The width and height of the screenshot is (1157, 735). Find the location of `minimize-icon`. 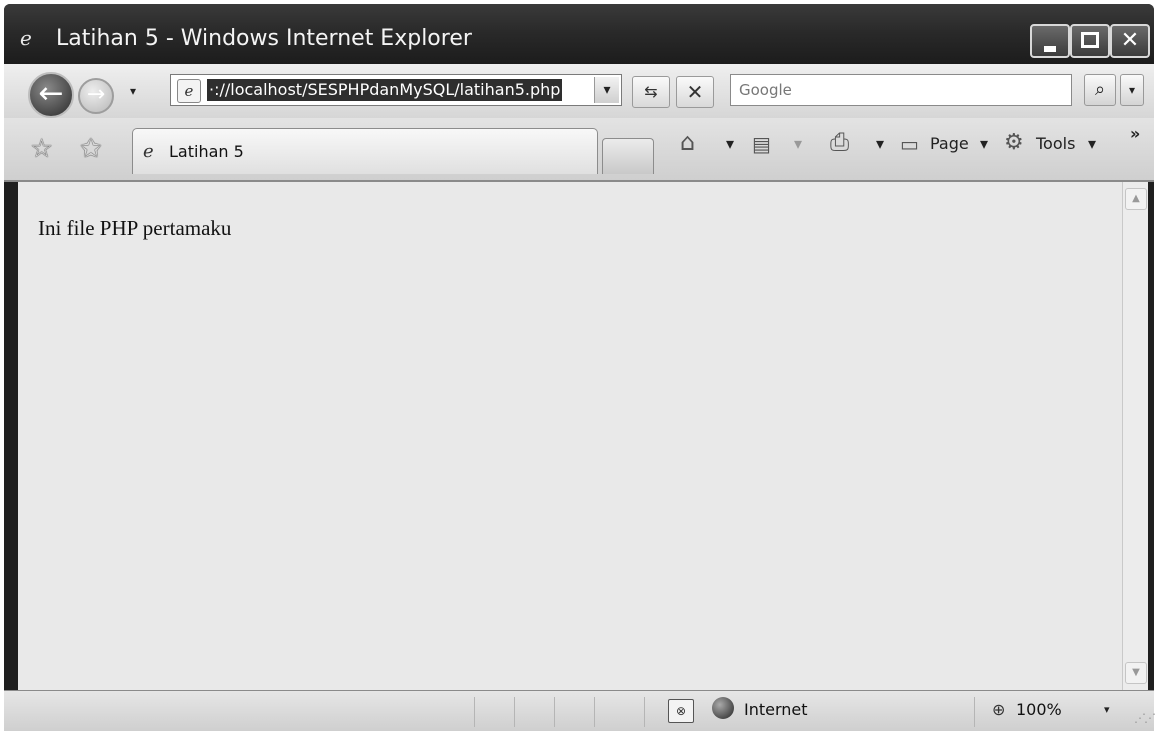

minimize-icon is located at coordinates (1050, 49).